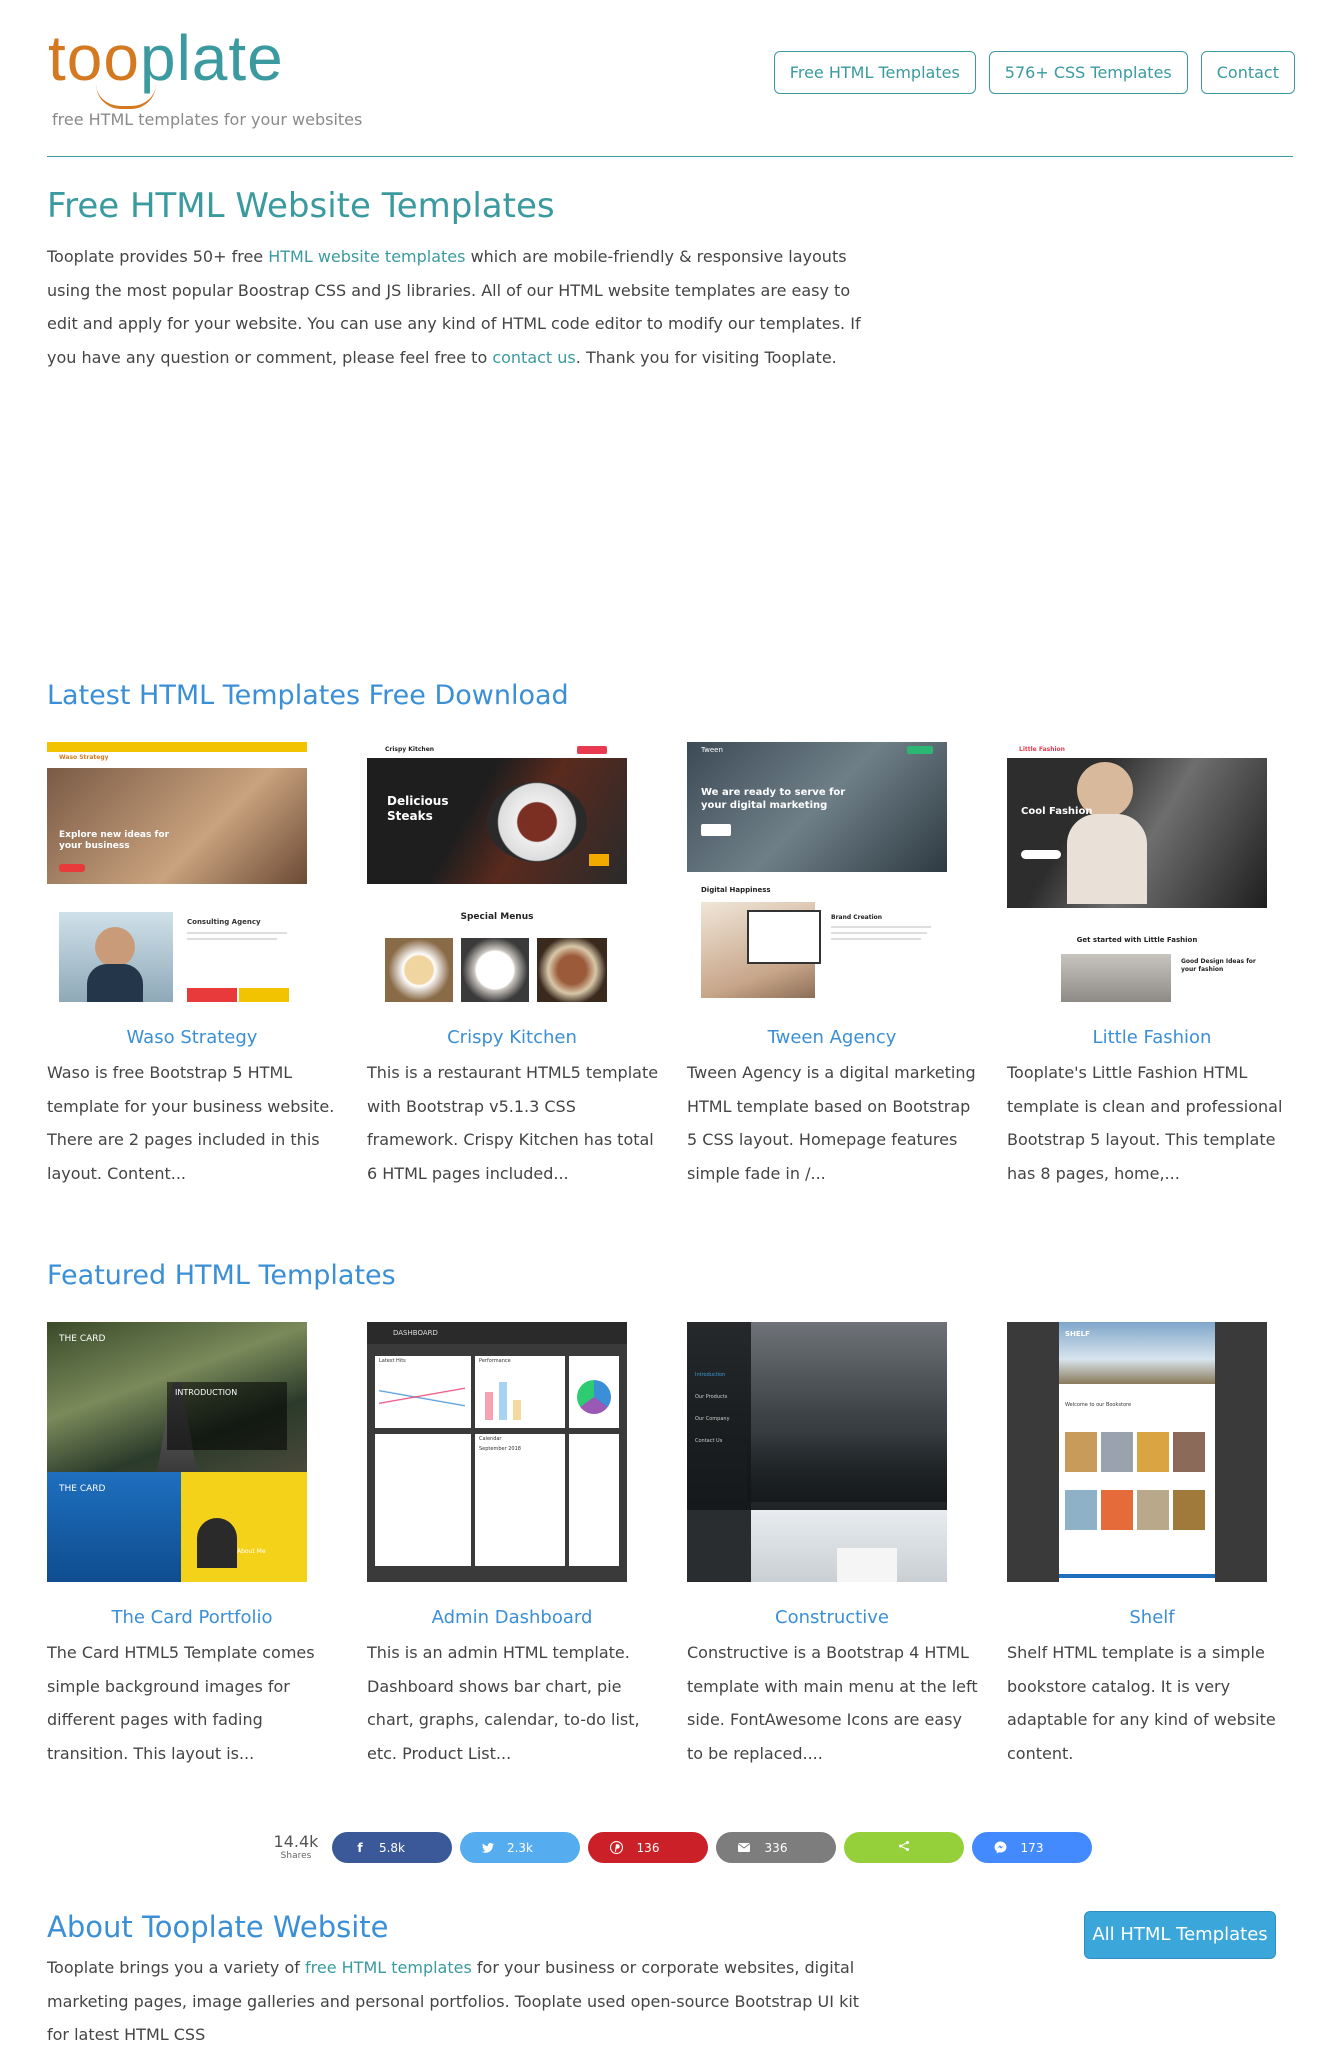 This screenshot has height=2052, width=1338. What do you see at coordinates (296, 1841) in the screenshot?
I see `share-total-count: 14.4k` at bounding box center [296, 1841].